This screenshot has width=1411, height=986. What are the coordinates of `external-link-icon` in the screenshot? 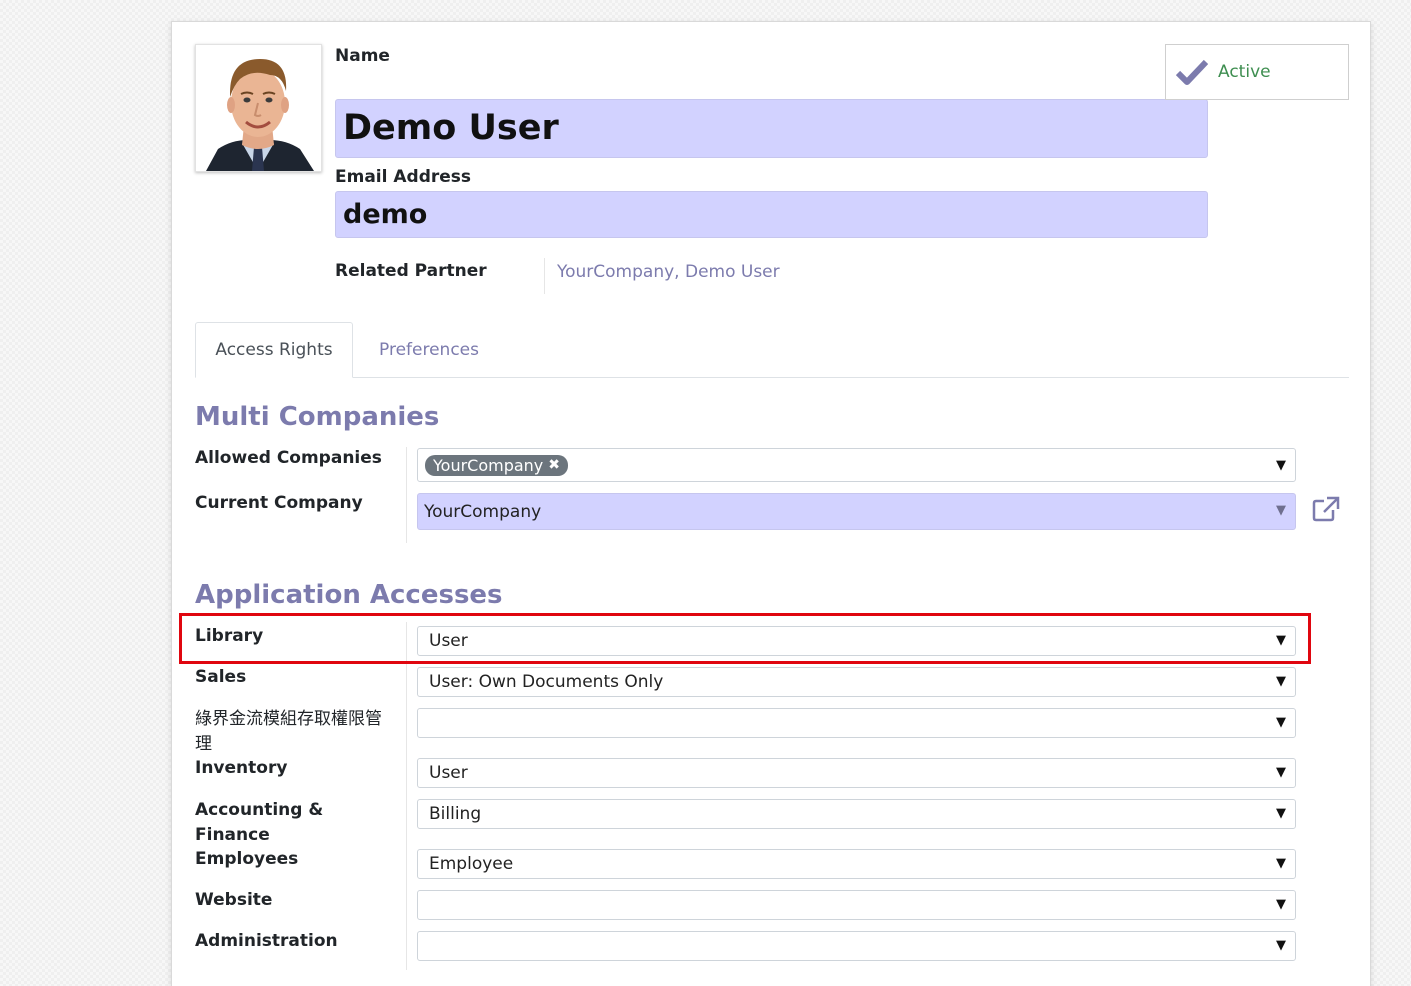 It's located at (1326, 511).